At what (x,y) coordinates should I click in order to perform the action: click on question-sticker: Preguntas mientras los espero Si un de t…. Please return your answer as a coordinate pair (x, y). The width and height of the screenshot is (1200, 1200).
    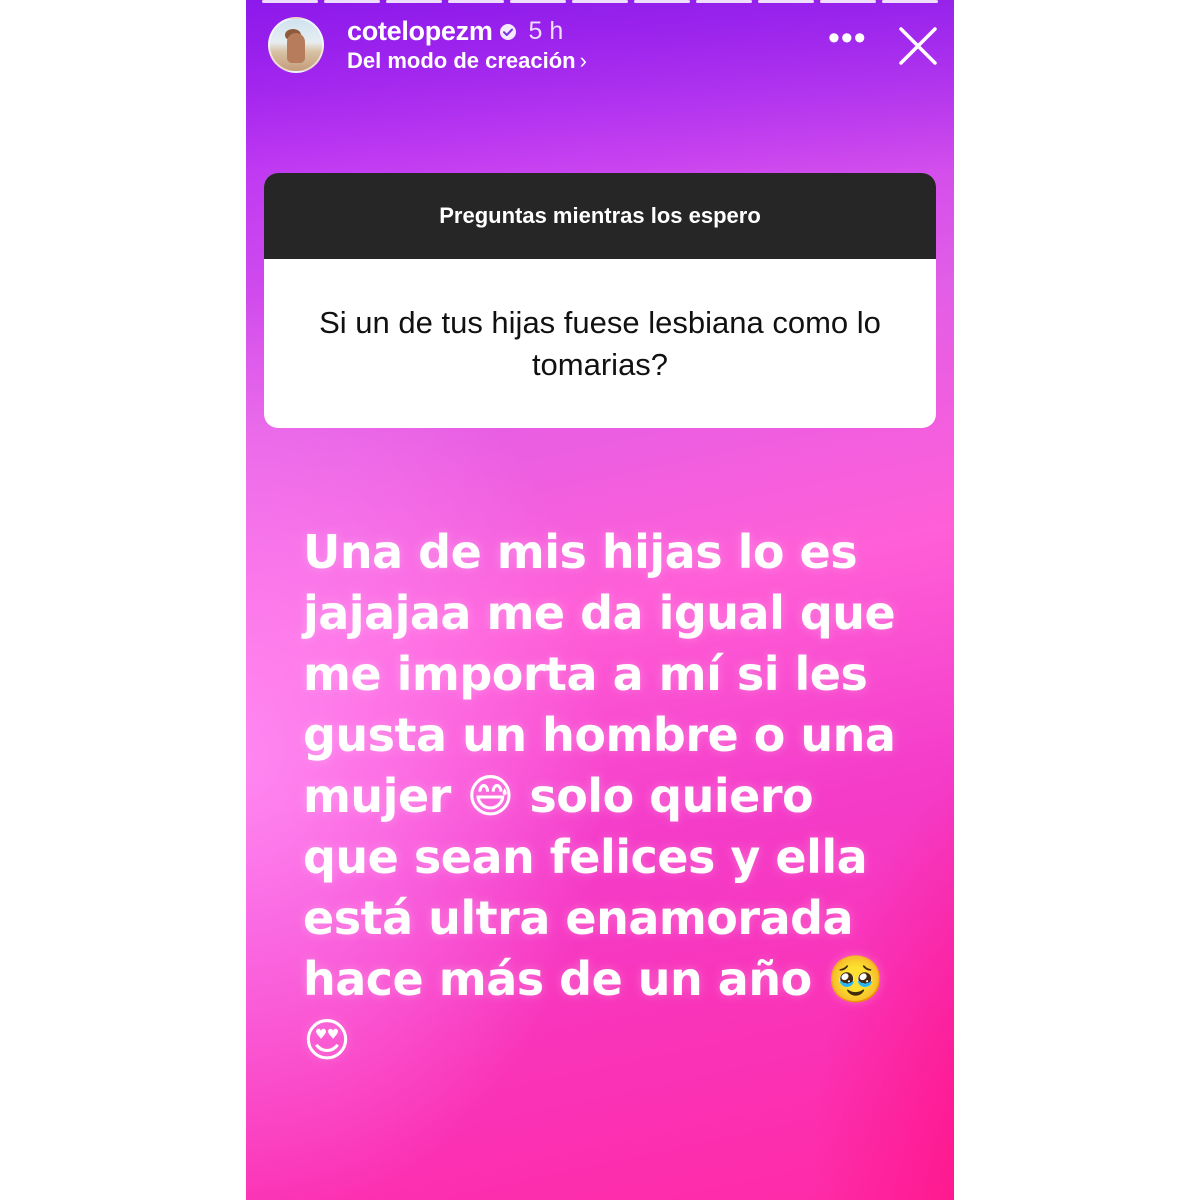
    Looking at the image, I should click on (600, 300).